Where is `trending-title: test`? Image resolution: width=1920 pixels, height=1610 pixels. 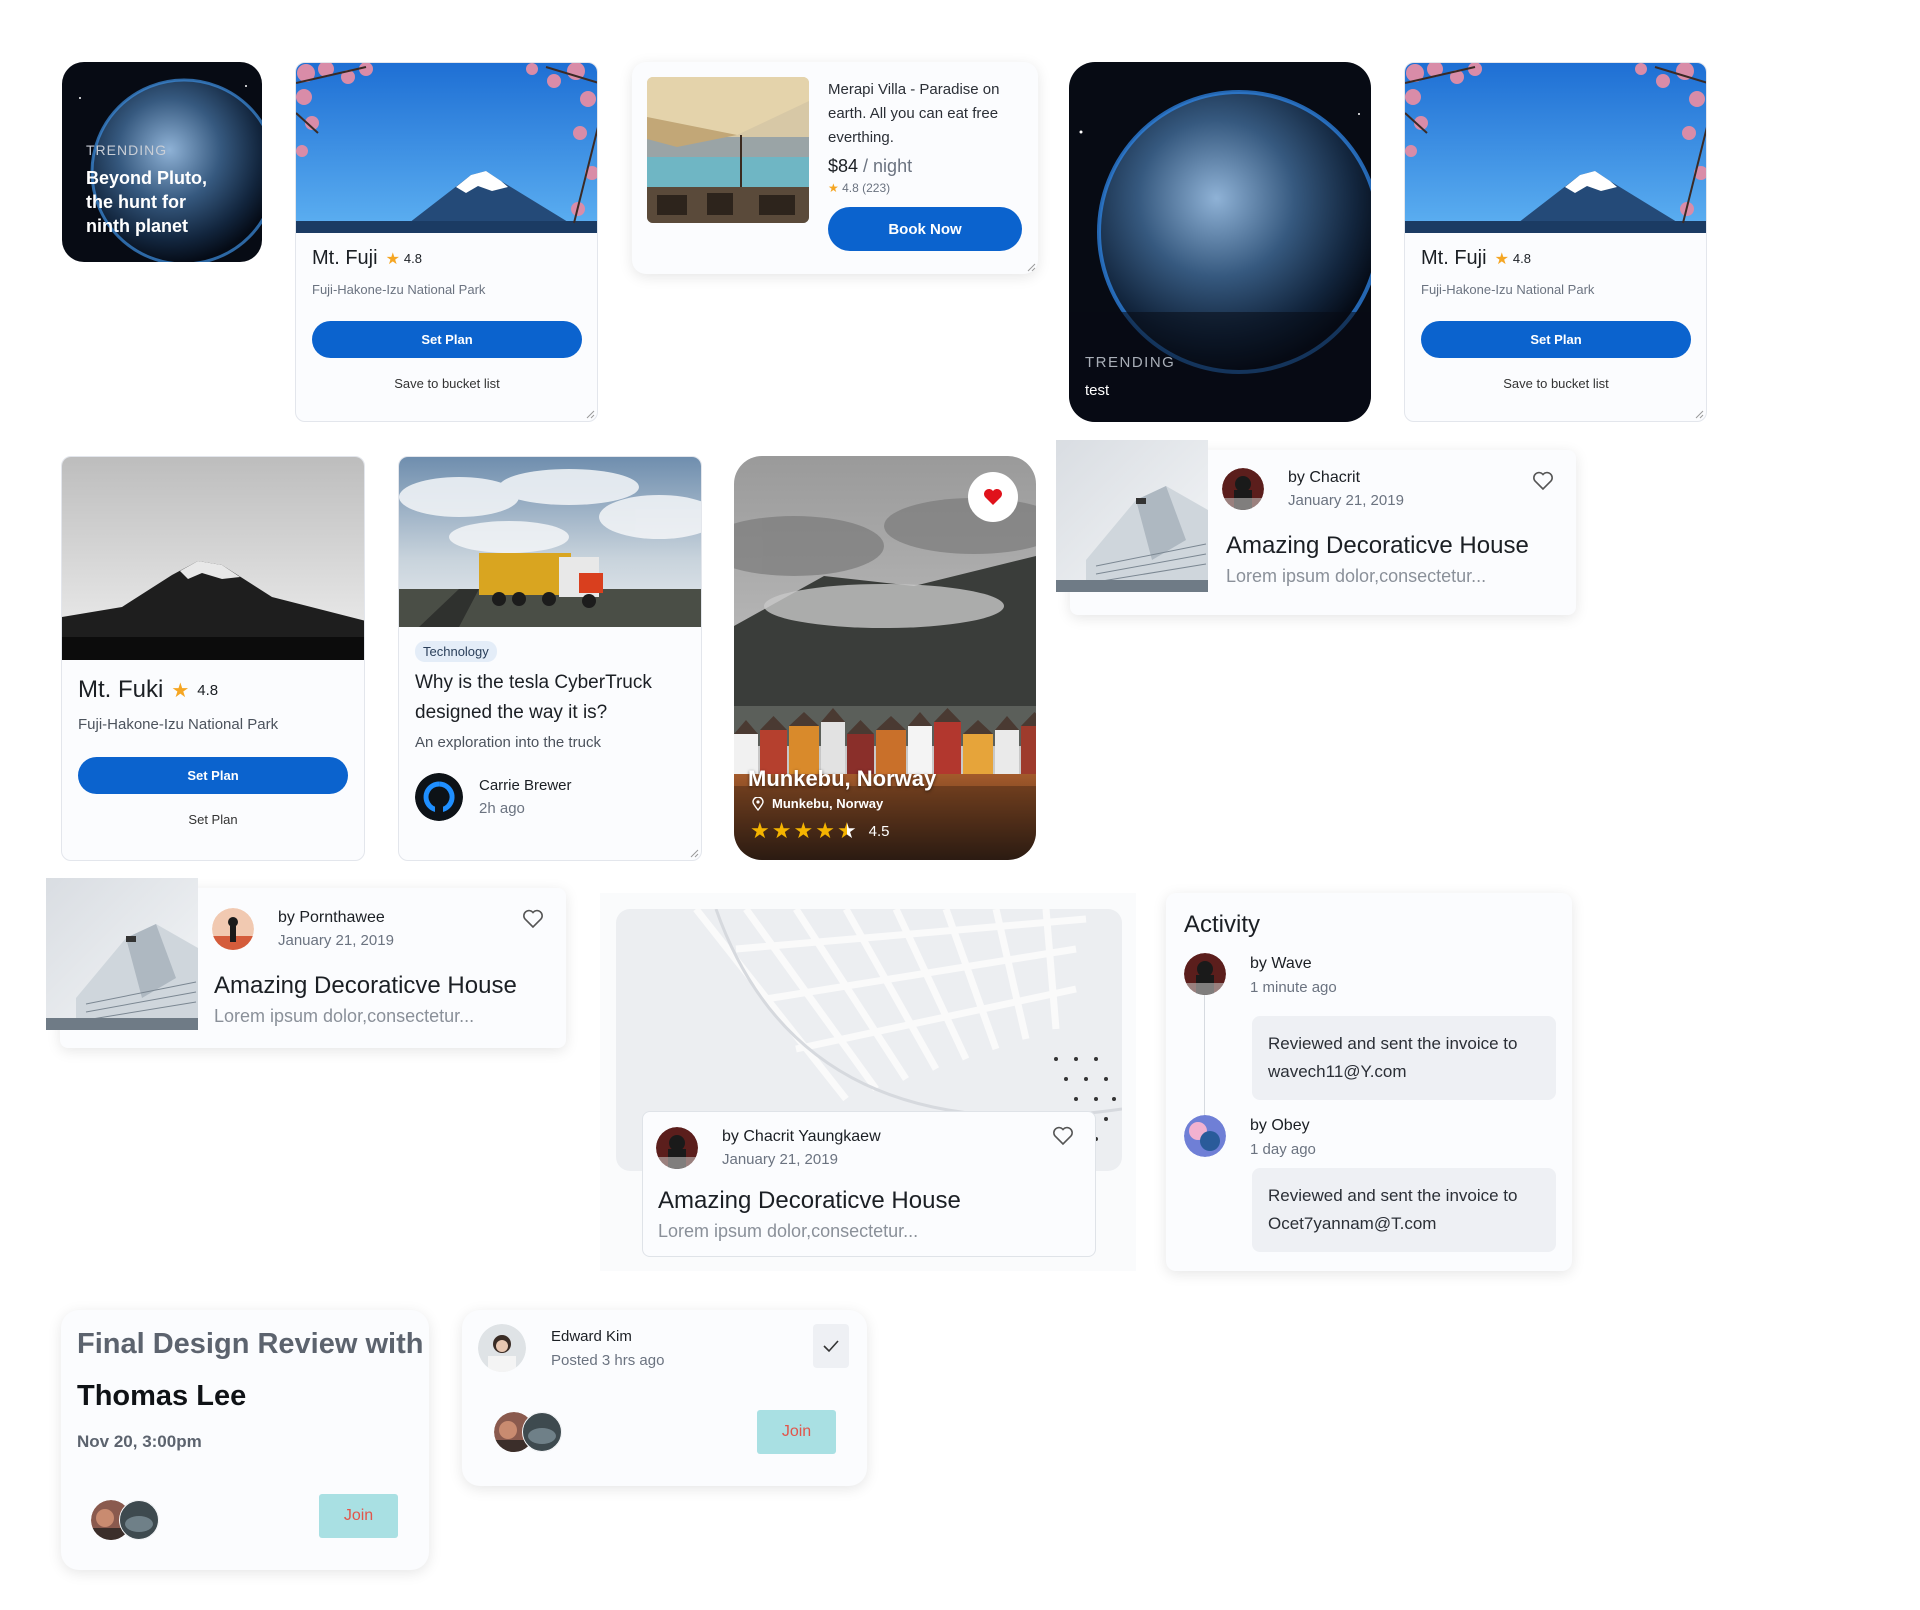
trending-title: test is located at coordinates (1097, 390).